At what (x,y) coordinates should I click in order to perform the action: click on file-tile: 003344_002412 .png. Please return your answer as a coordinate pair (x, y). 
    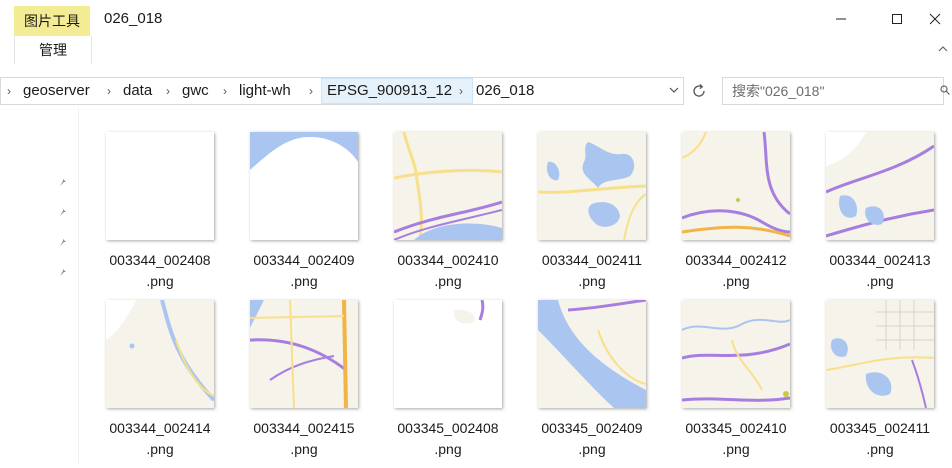
    Looking at the image, I should click on (752, 216).